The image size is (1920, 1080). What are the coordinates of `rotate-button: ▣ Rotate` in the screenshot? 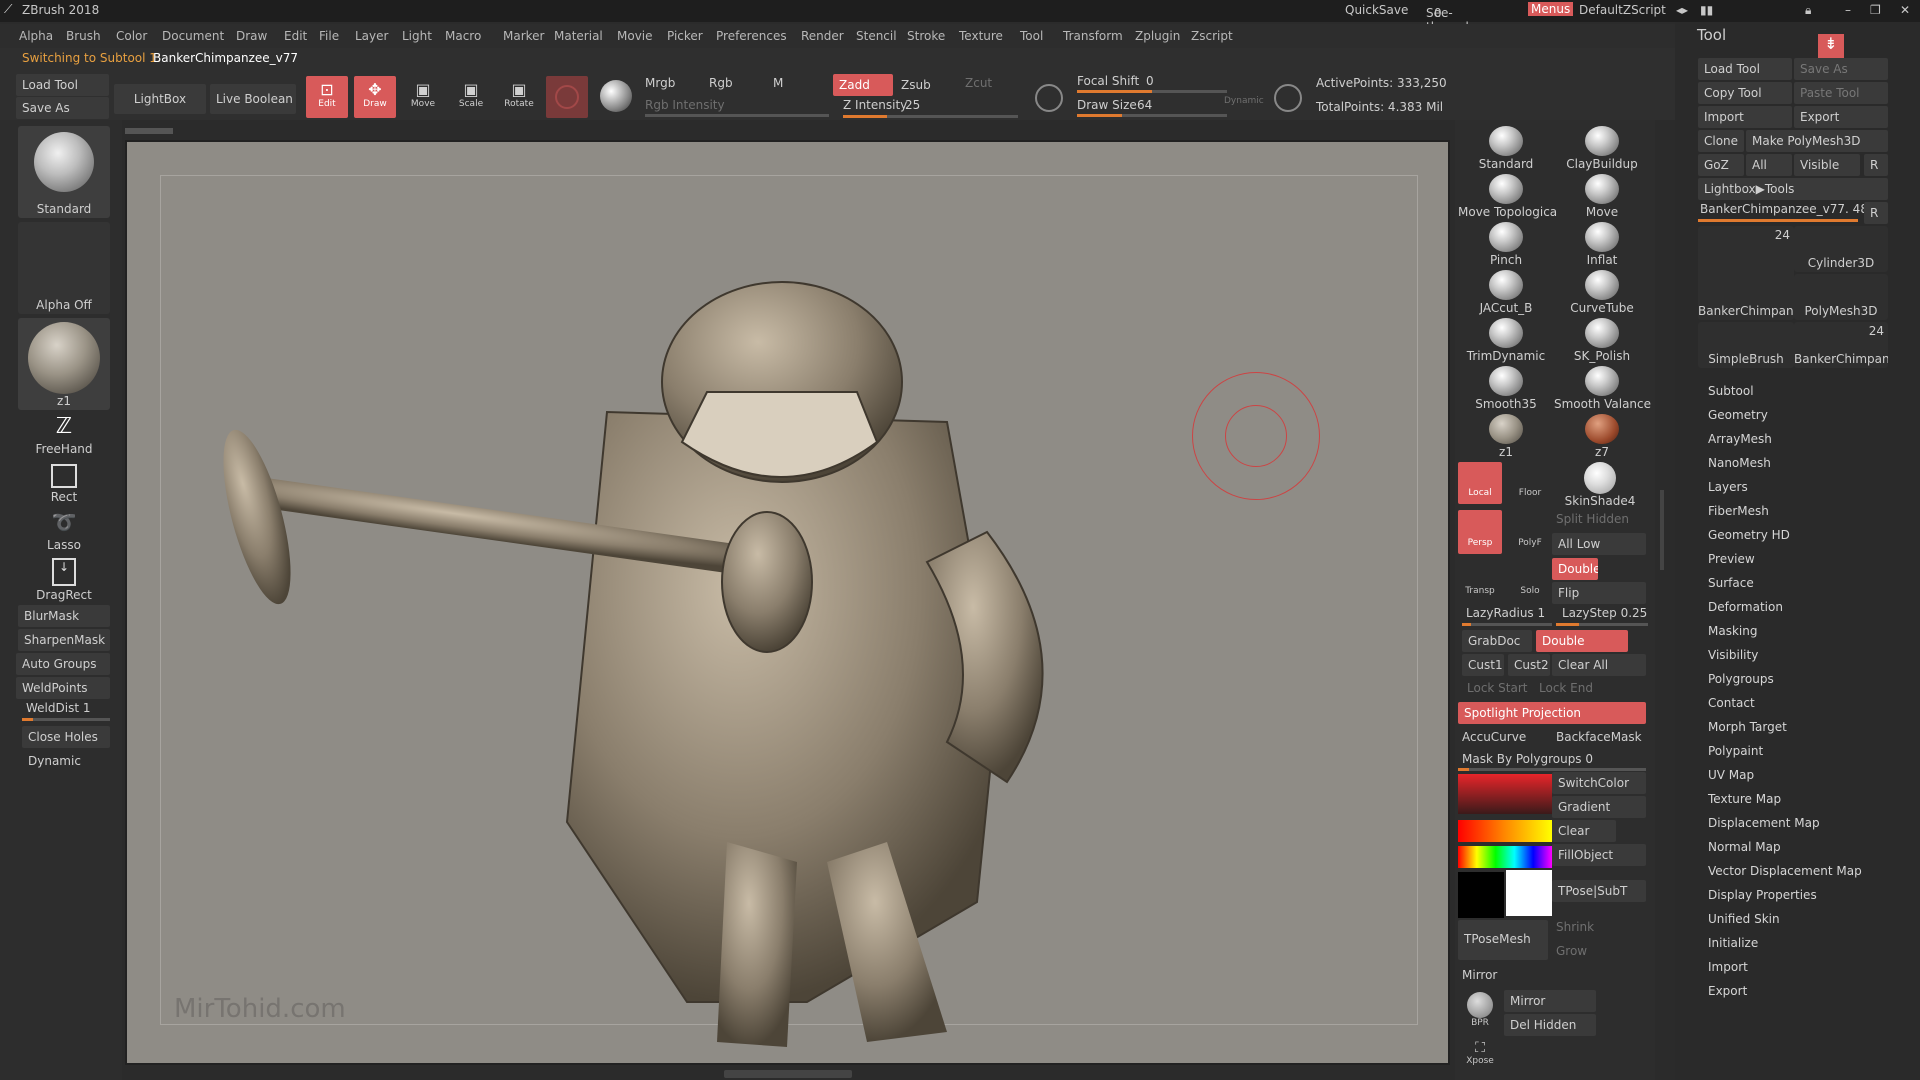 It's located at (519, 97).